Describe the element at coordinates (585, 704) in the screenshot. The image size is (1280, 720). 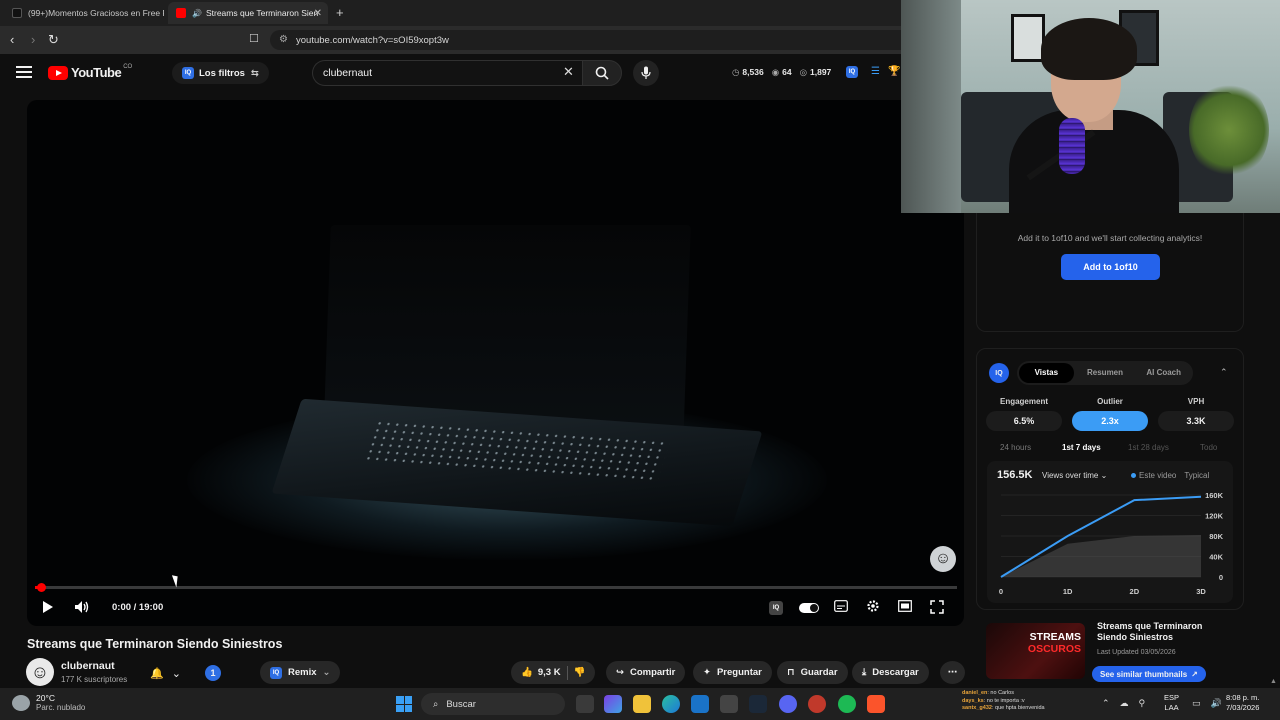
I see `task-view-icon` at that location.